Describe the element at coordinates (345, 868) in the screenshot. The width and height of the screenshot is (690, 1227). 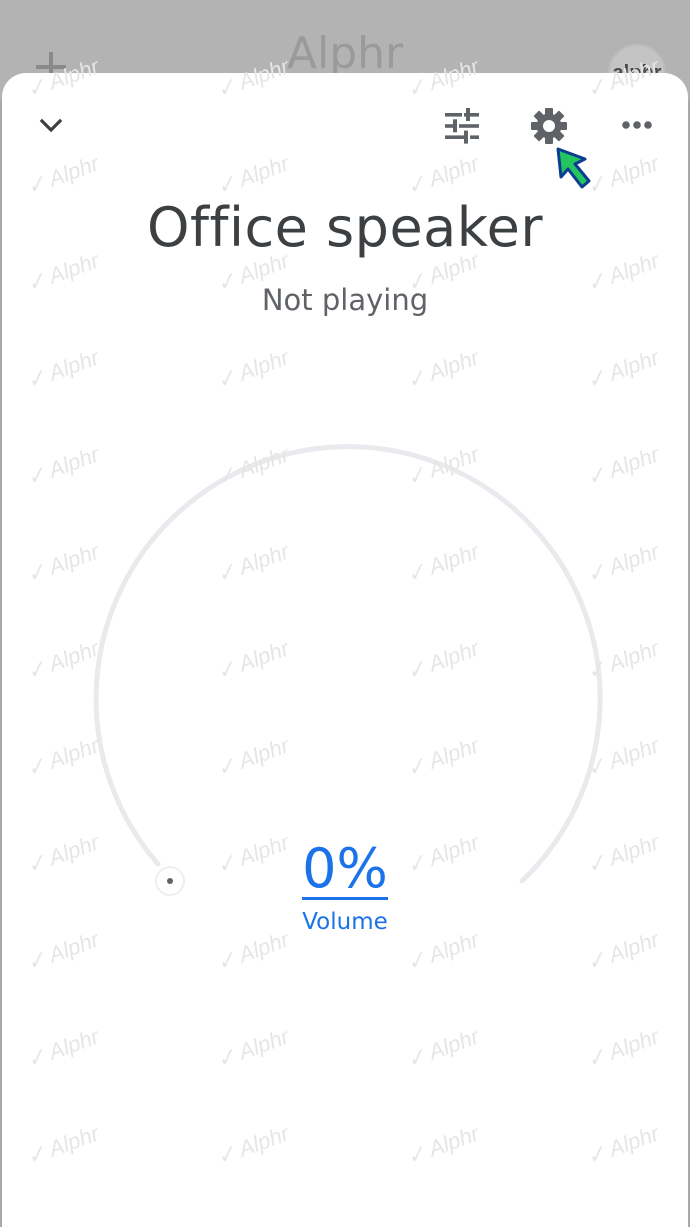
I see `volume-value: 0%` at that location.